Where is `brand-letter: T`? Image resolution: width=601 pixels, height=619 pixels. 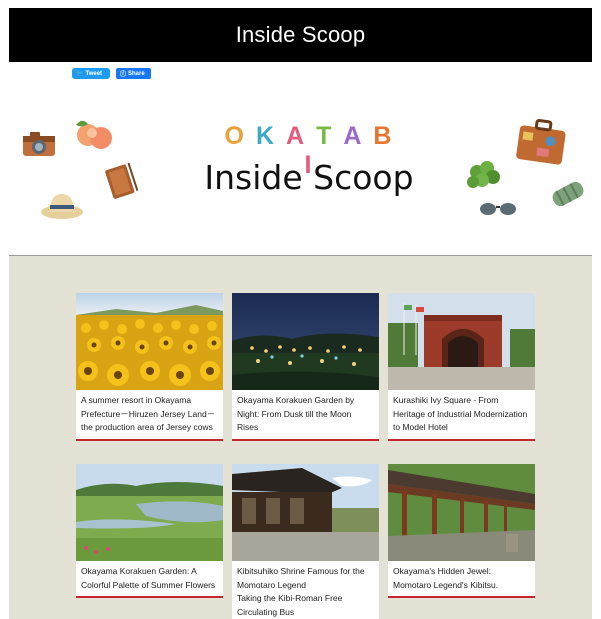
brand-letter: T is located at coordinates (330, 136).